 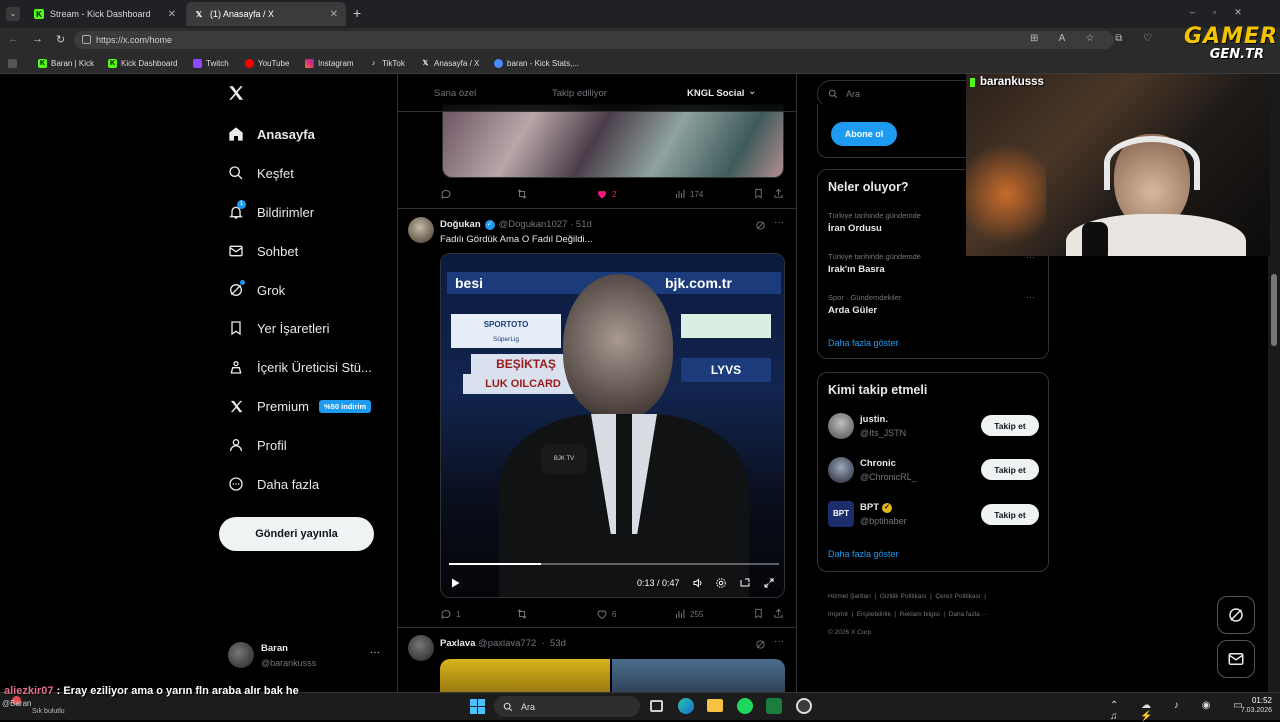 What do you see at coordinates (256, 290) in the screenshot?
I see `sidebar-item-grok: Grok` at bounding box center [256, 290].